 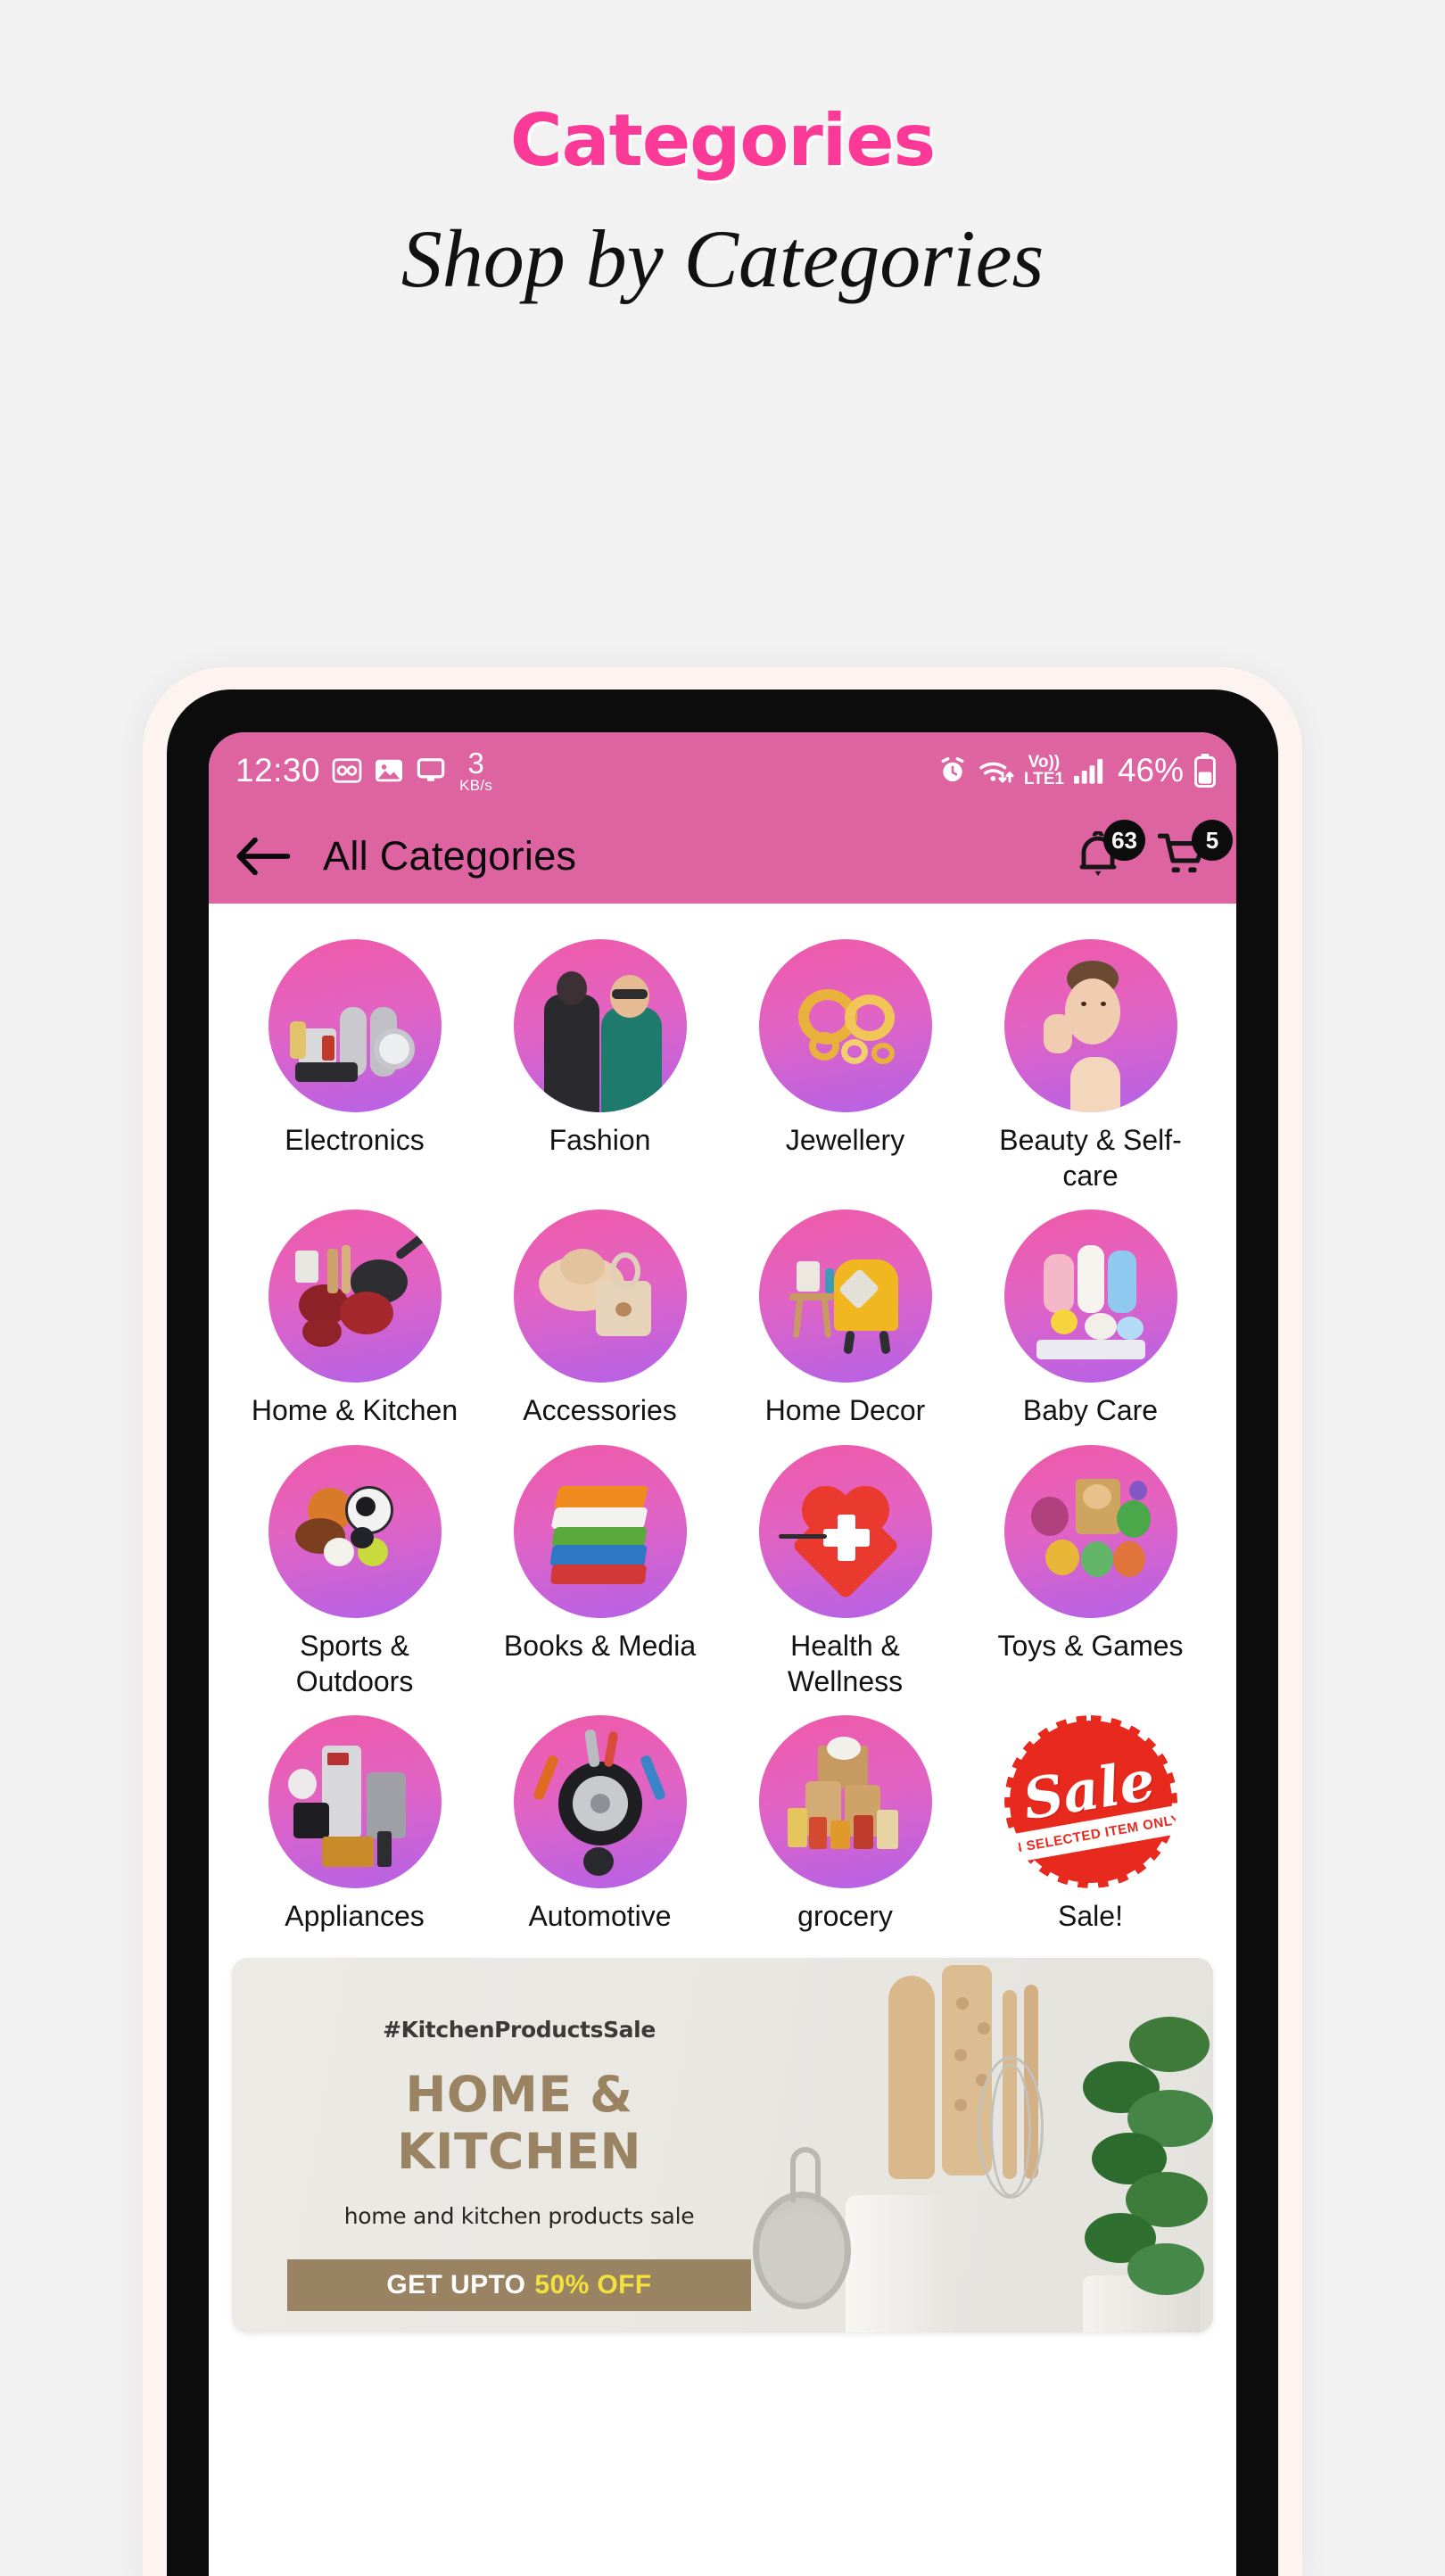 I want to click on wifi-icon, so click(x=995, y=771).